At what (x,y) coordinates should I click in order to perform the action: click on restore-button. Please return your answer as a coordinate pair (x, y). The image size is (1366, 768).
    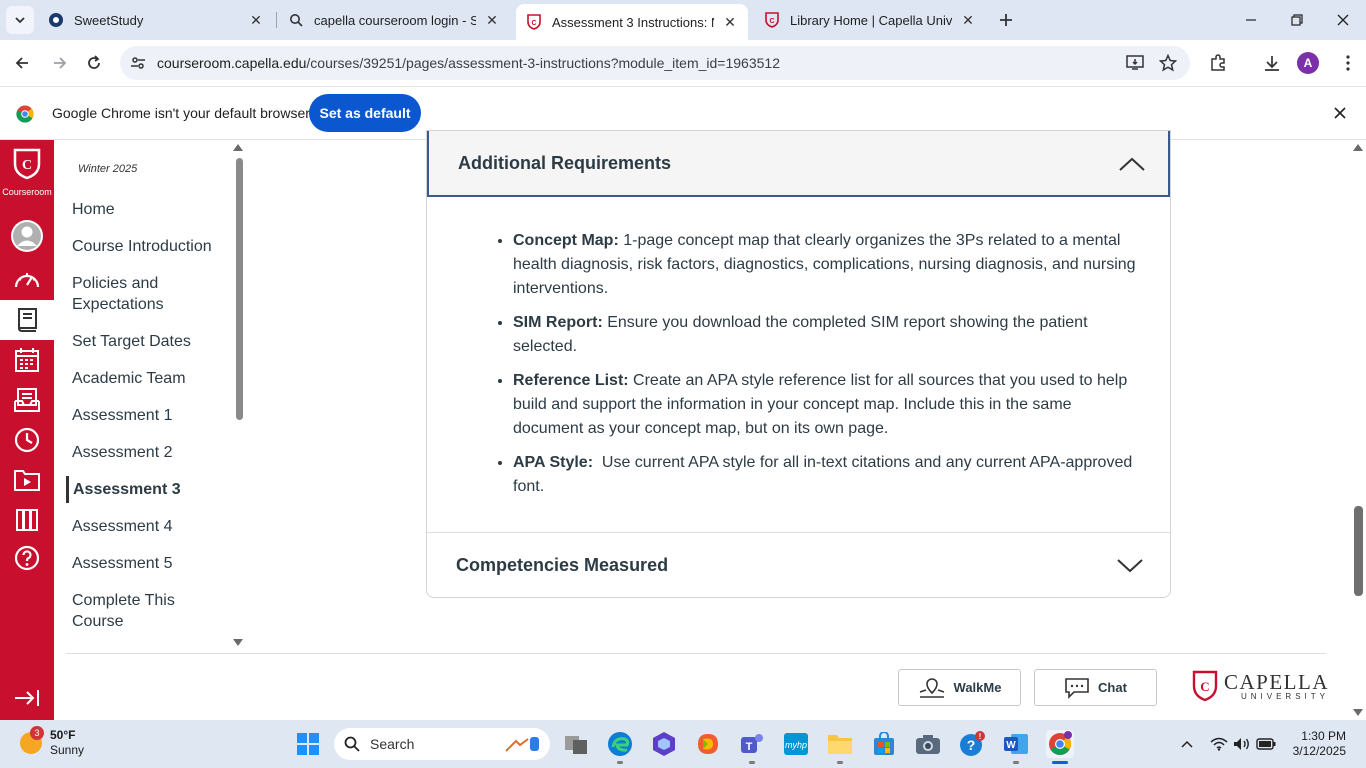
    Looking at the image, I should click on (1297, 20).